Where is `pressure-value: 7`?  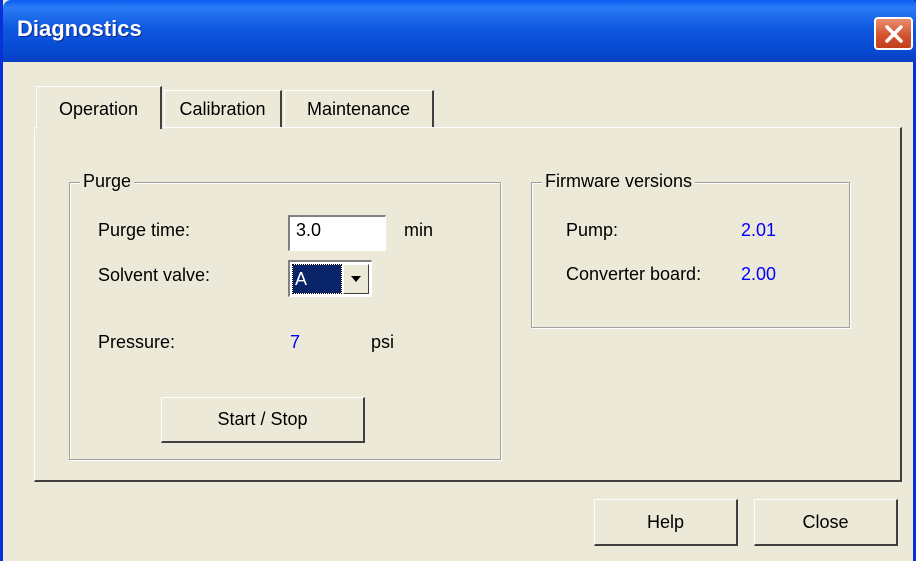 pressure-value: 7 is located at coordinates (295, 342).